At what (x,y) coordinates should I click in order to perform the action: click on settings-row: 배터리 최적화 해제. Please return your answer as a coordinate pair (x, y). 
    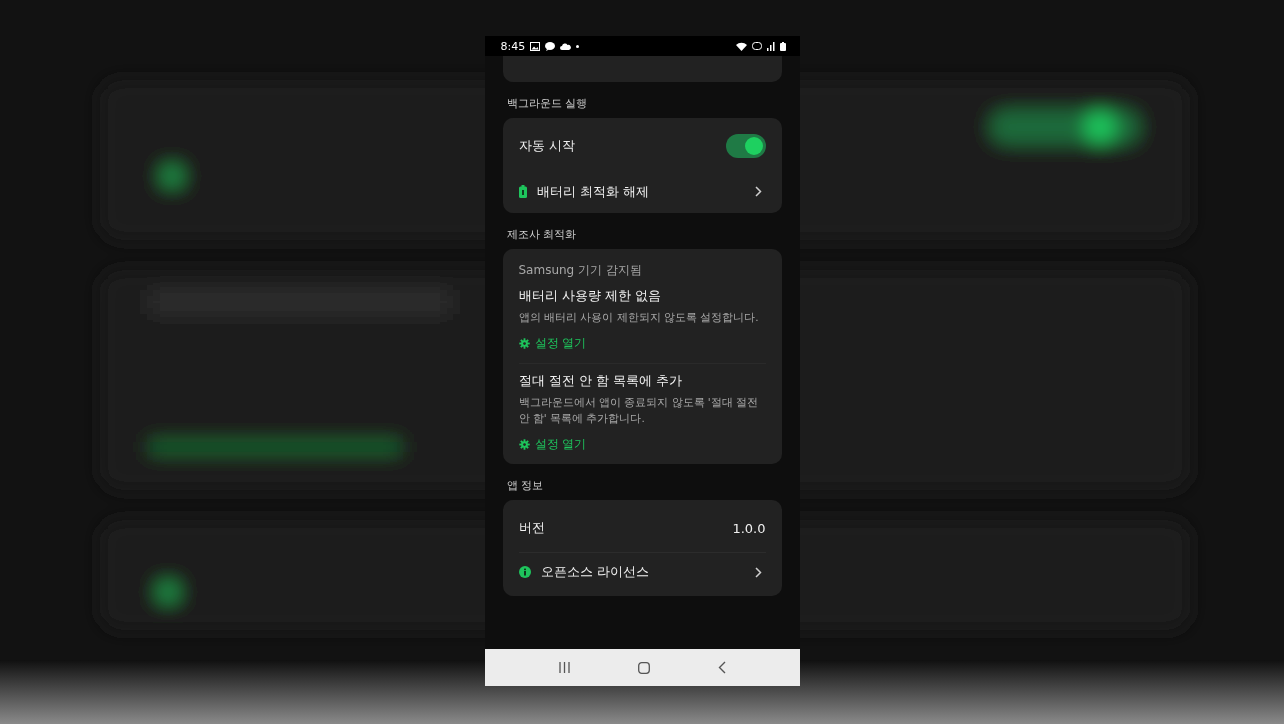
    Looking at the image, I should click on (642, 191).